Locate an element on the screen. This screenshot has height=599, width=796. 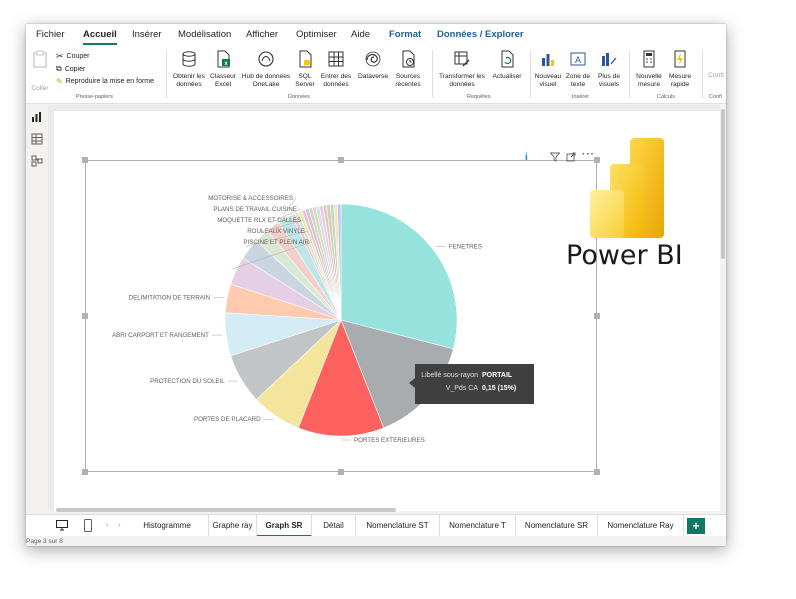
page-tab-detail: Détail is located at coordinates (334, 526).